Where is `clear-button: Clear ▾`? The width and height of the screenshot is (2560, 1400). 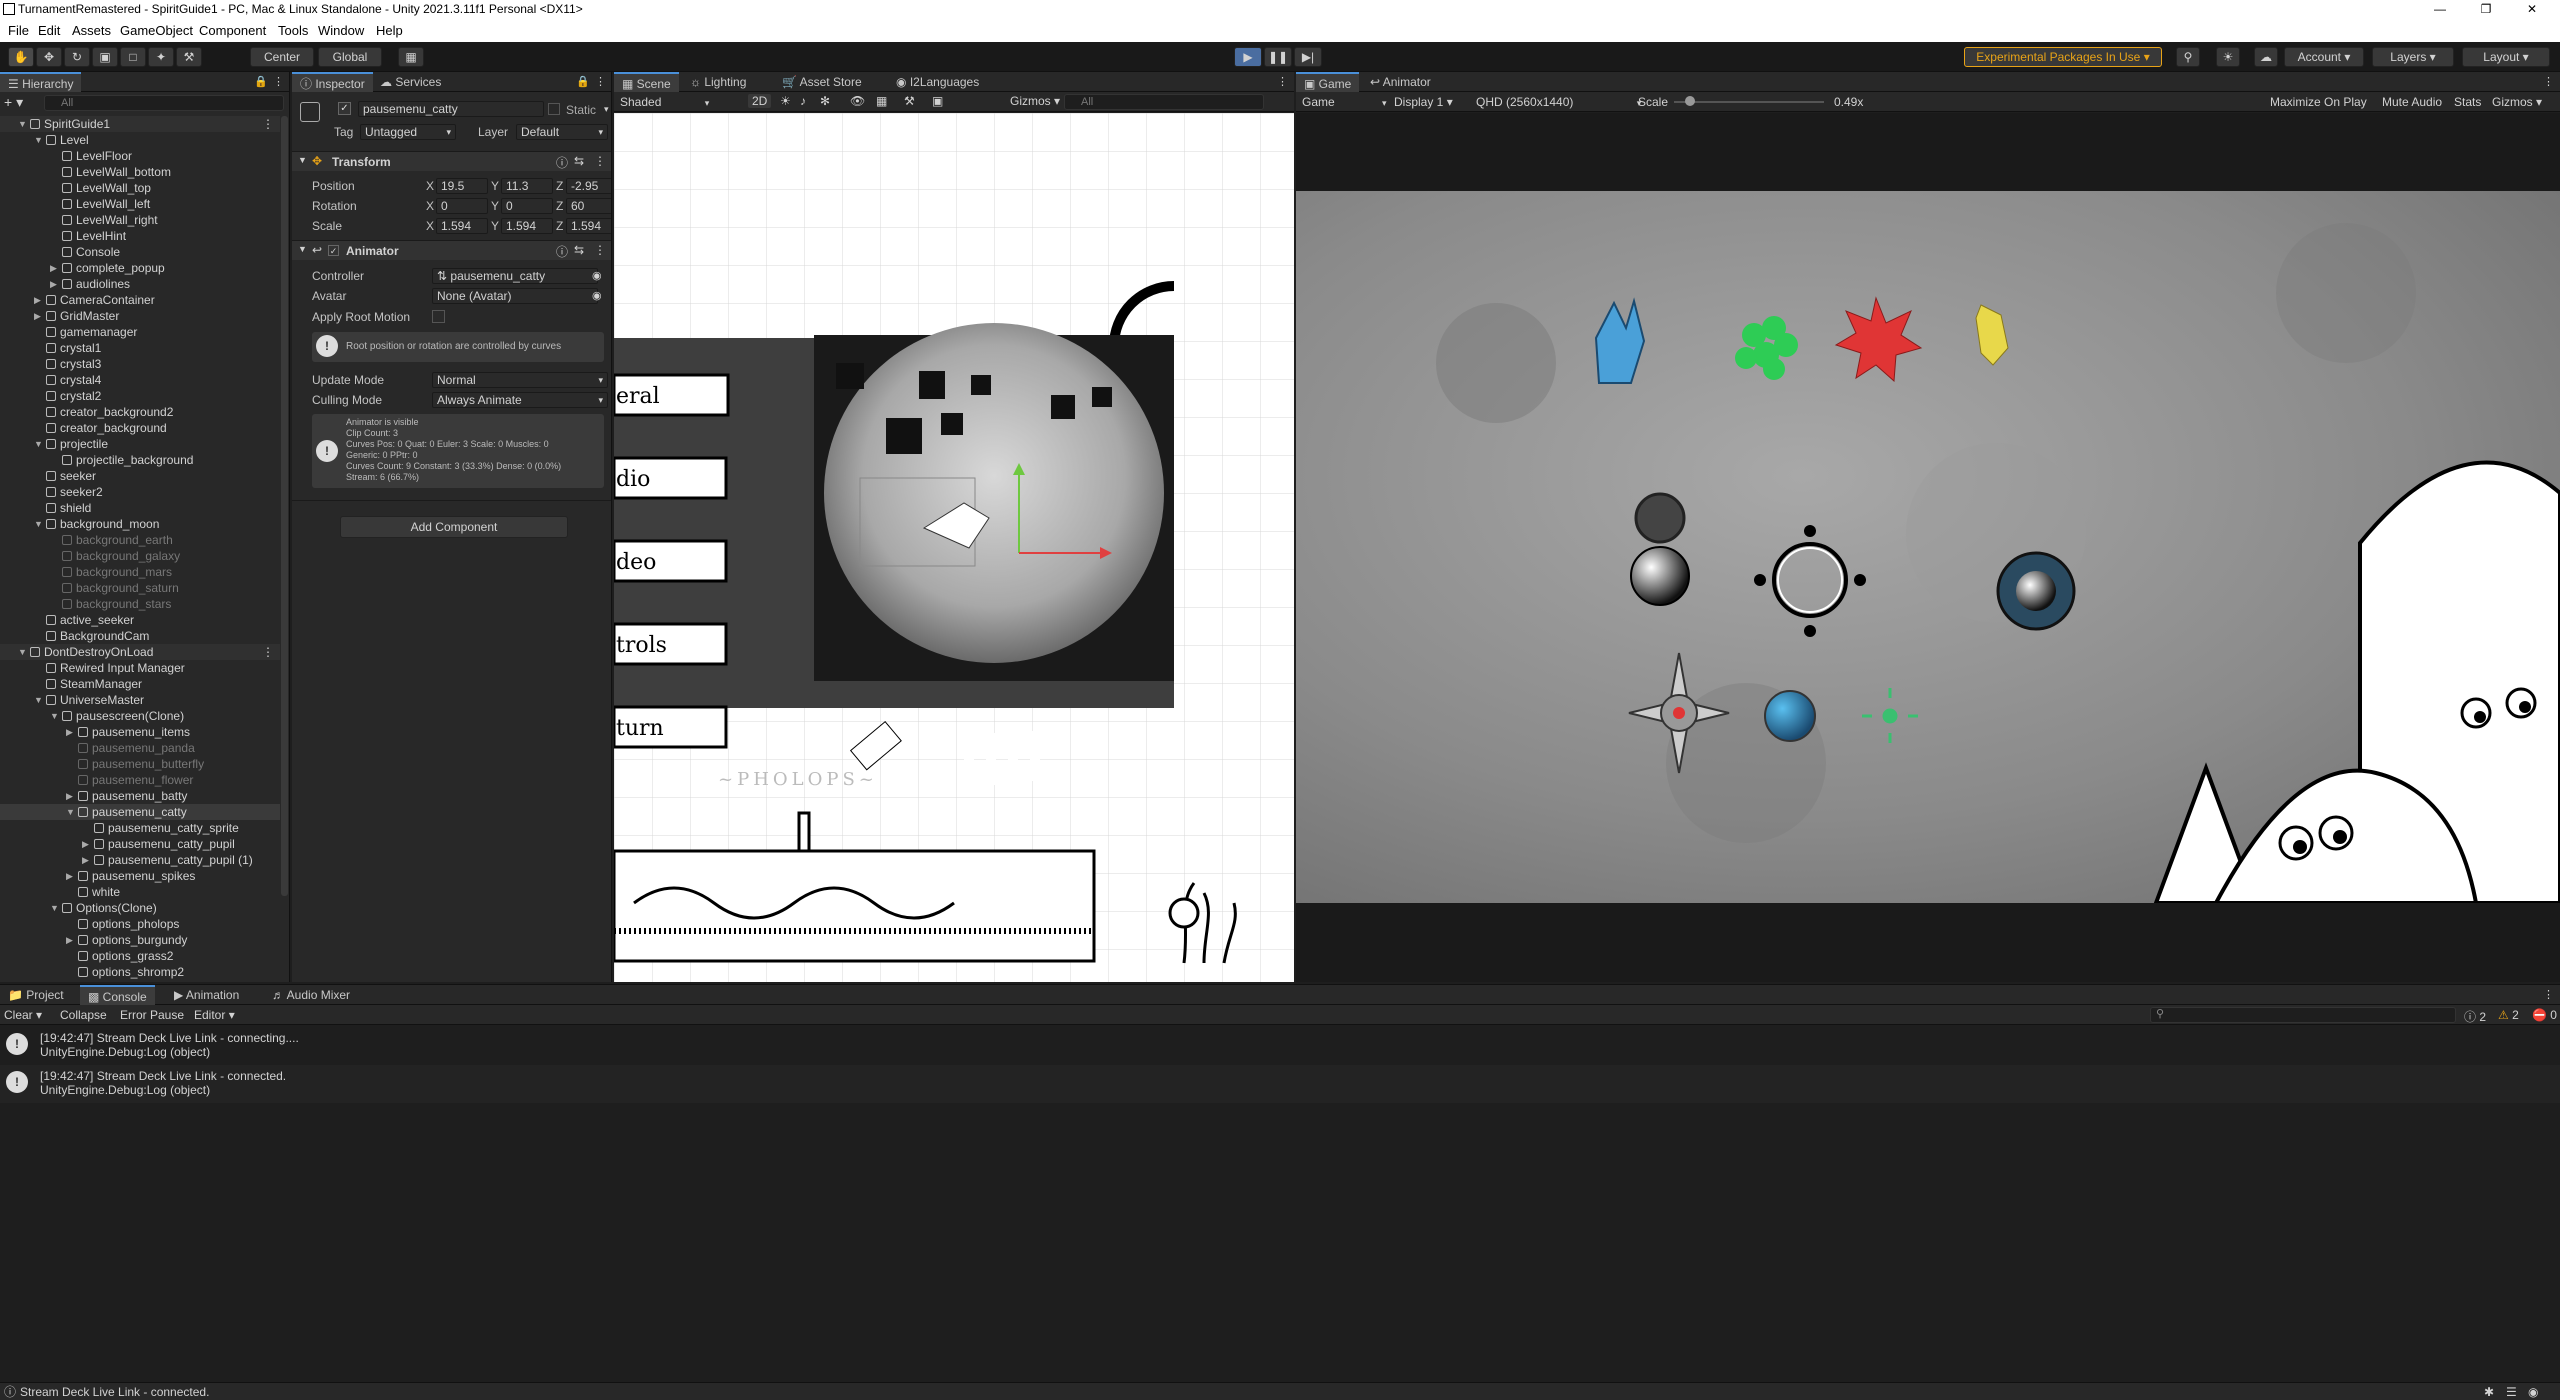 clear-button: Clear ▾ is located at coordinates (23, 1015).